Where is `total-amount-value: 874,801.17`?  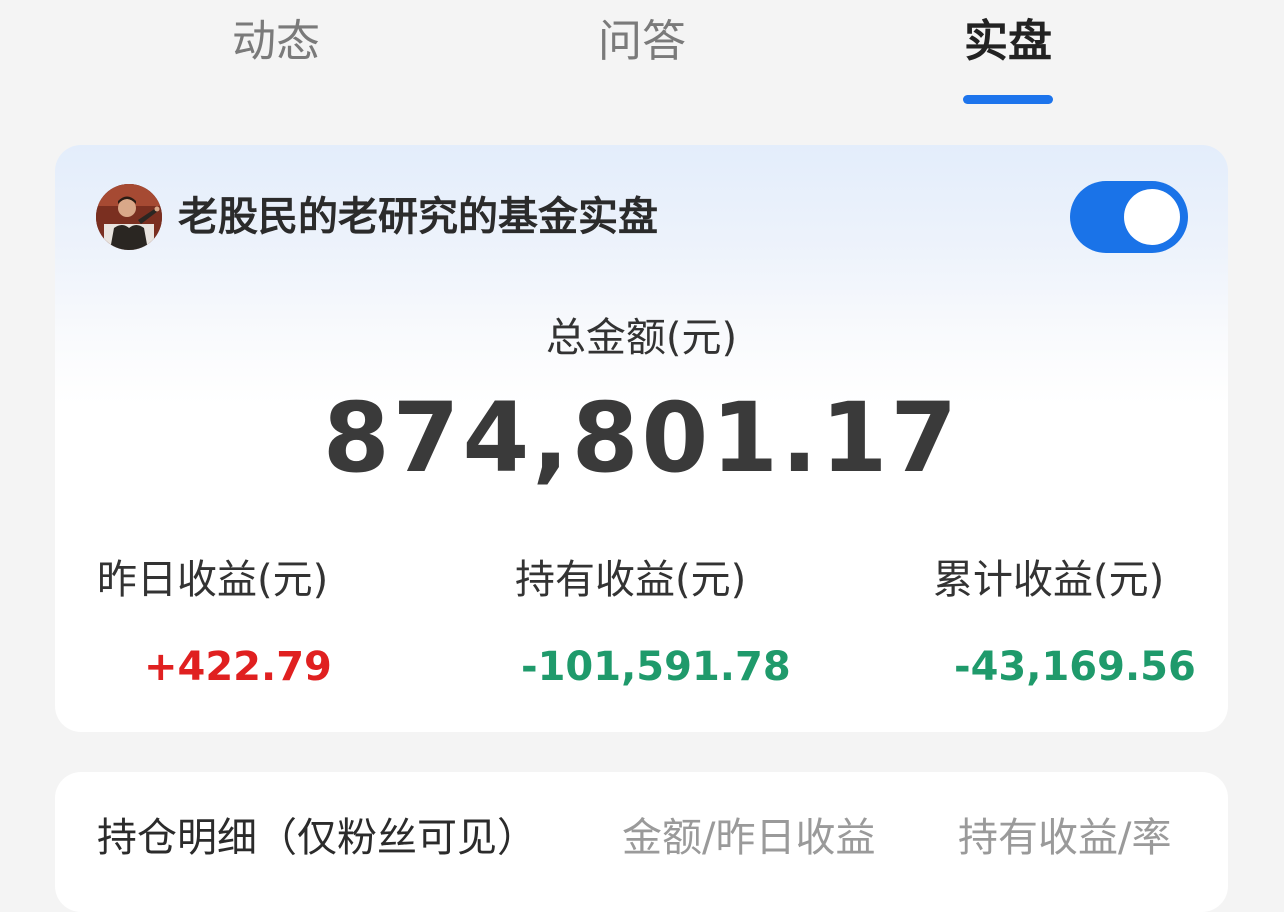 total-amount-value: 874,801.17 is located at coordinates (641, 438).